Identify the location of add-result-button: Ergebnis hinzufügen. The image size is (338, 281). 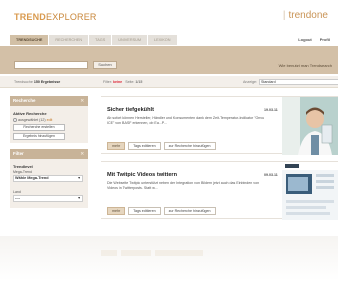
(39, 136).